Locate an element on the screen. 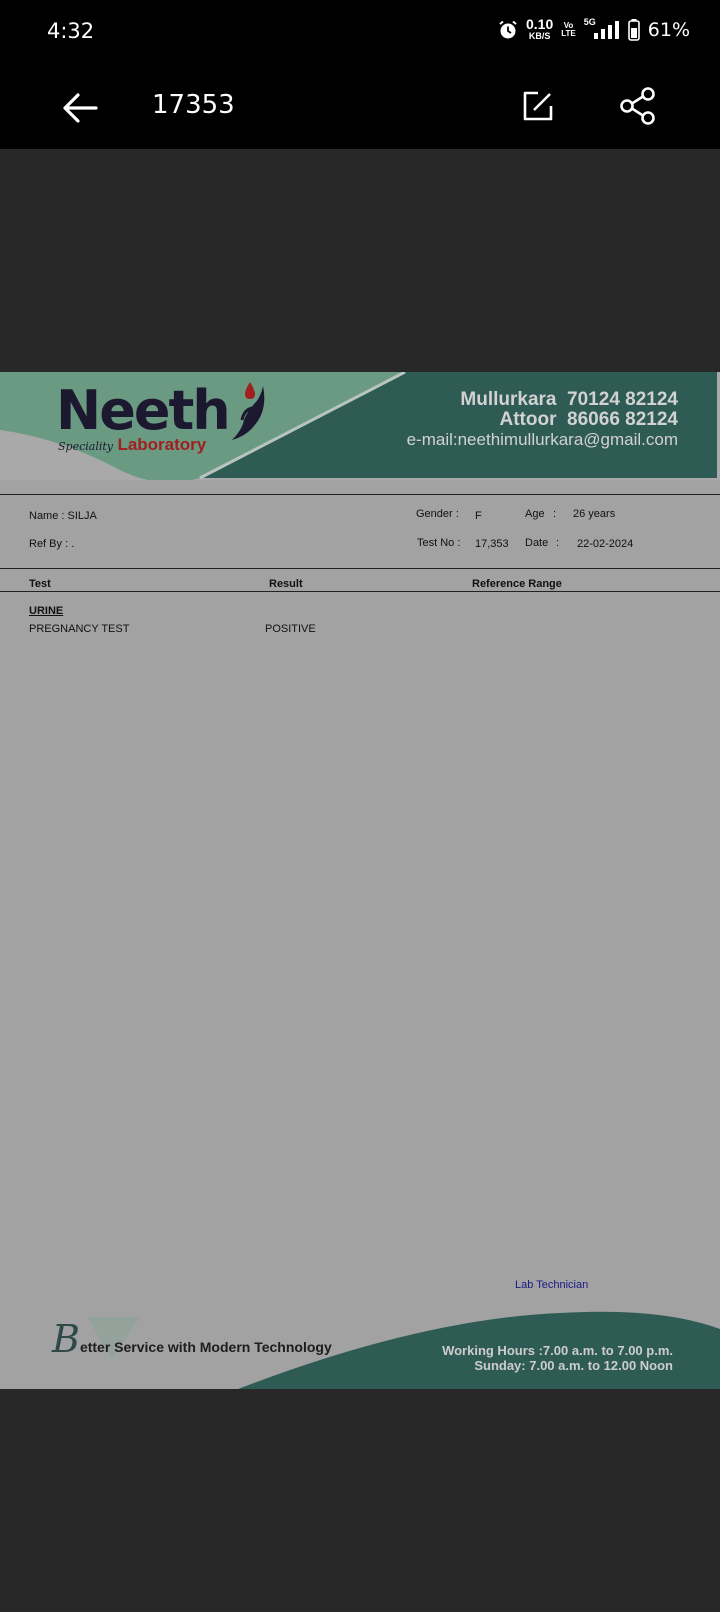 This screenshot has height=1612, width=720. status-icons: 0.10 KB/S Vo LTE 5G 61% is located at coordinates (594, 28).